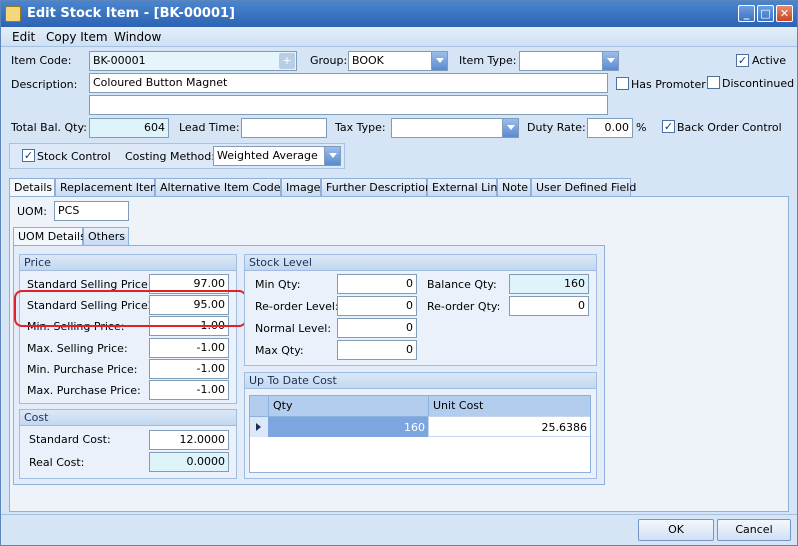 This screenshot has width=798, height=546. Describe the element at coordinates (209, 283) in the screenshot. I see `std-selling-price-value: 97.00` at that location.